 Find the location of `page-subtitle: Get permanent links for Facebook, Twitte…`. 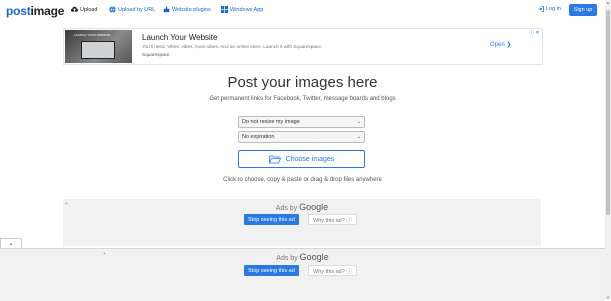

page-subtitle: Get permanent links for Facebook, Twitte… is located at coordinates (302, 99).